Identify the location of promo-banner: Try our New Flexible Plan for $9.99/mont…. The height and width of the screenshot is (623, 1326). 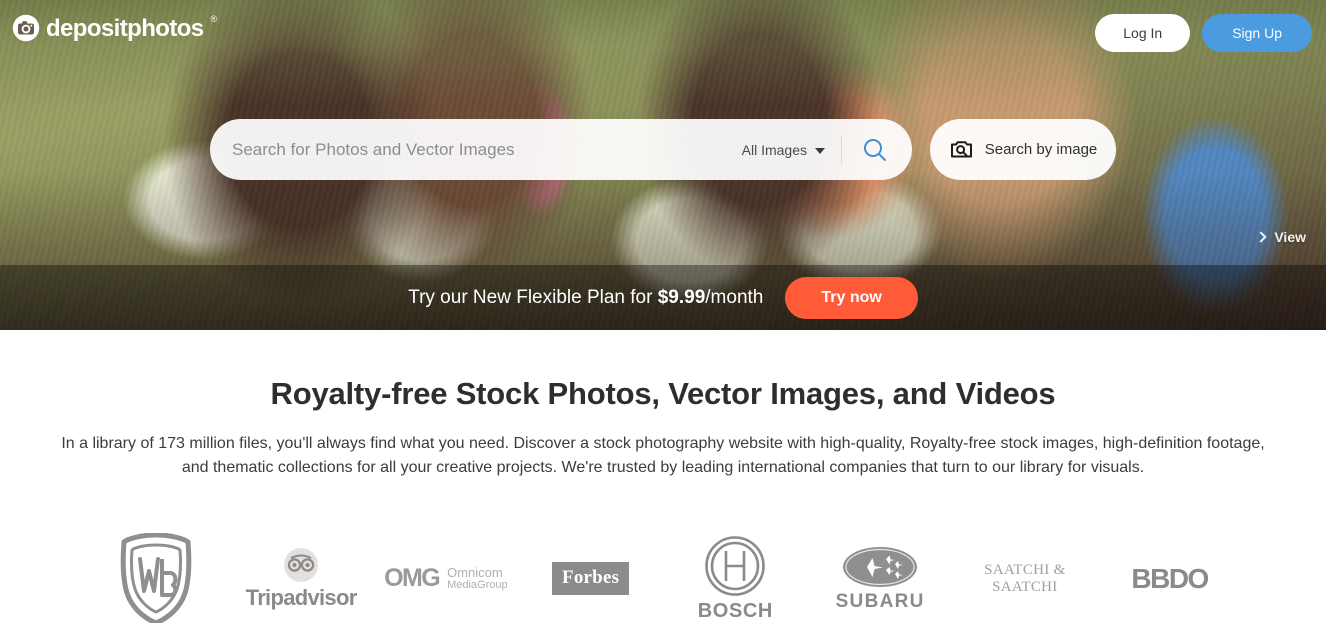
(663, 297).